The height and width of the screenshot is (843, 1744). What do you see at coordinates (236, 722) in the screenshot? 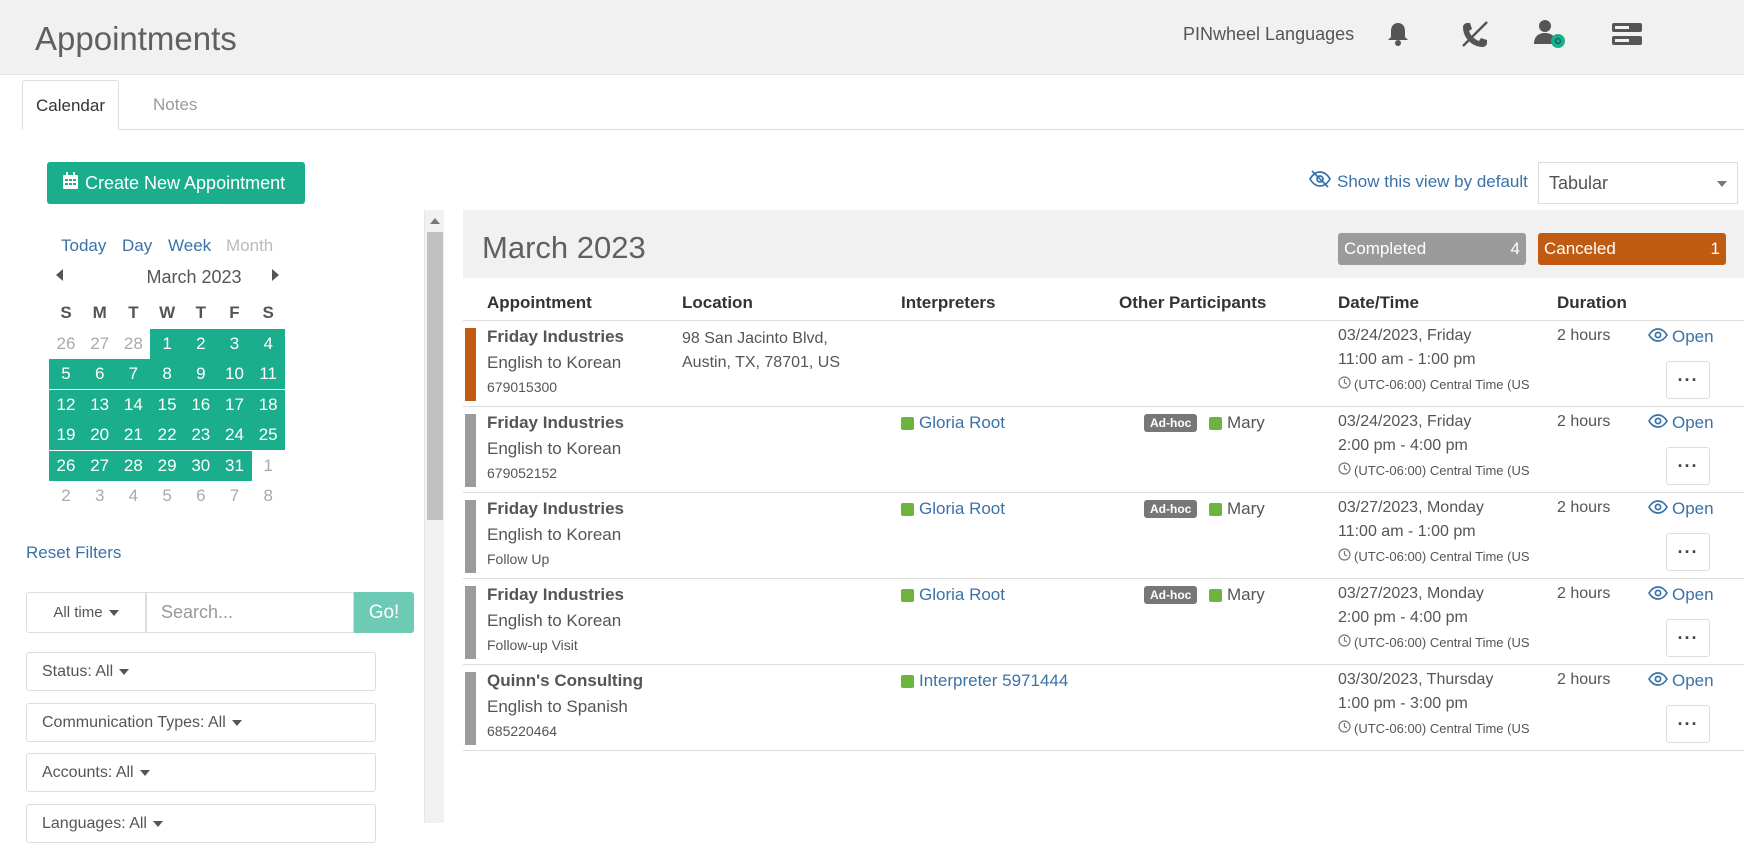
I see `caret-down-icon` at bounding box center [236, 722].